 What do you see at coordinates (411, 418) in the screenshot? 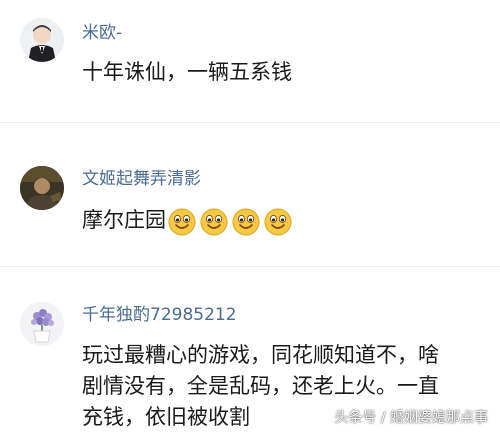
I see `watermark: 头条号 / 婚姻婆媳那点事` at bounding box center [411, 418].